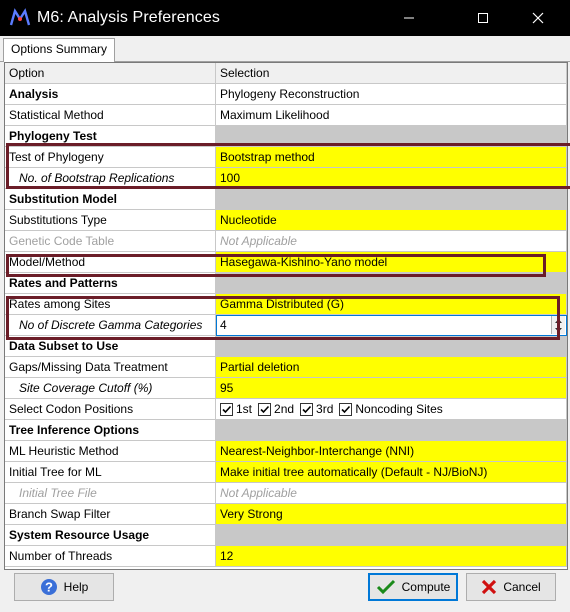 Image resolution: width=570 pixels, height=612 pixels. What do you see at coordinates (248, 220) in the screenshot?
I see `selection-value-substitutions-type: Nucleotide` at bounding box center [248, 220].